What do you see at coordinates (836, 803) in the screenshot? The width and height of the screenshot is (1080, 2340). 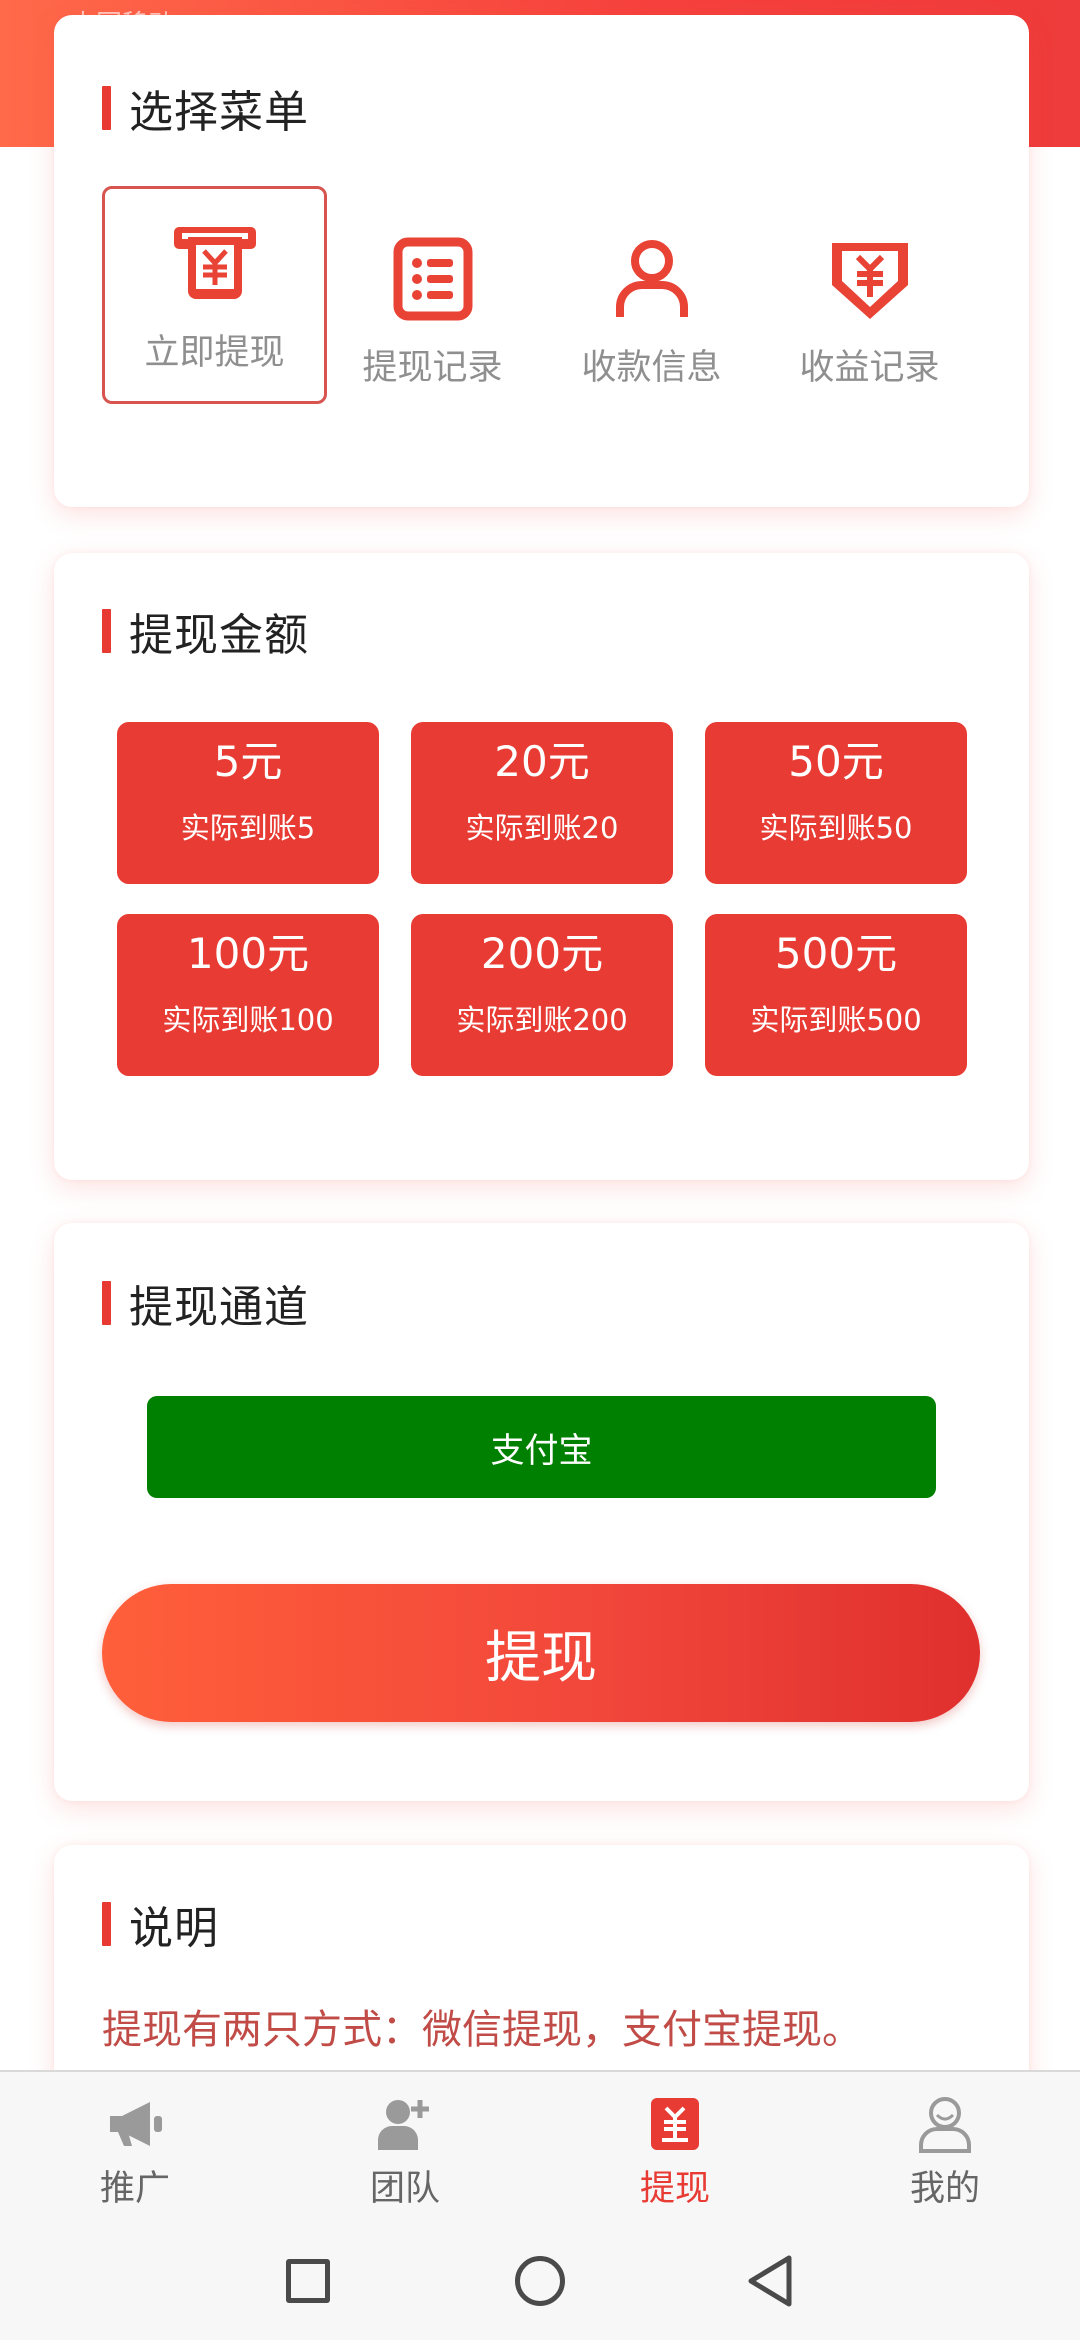 I see `amount-option-50: 50元 实际到账50` at bounding box center [836, 803].